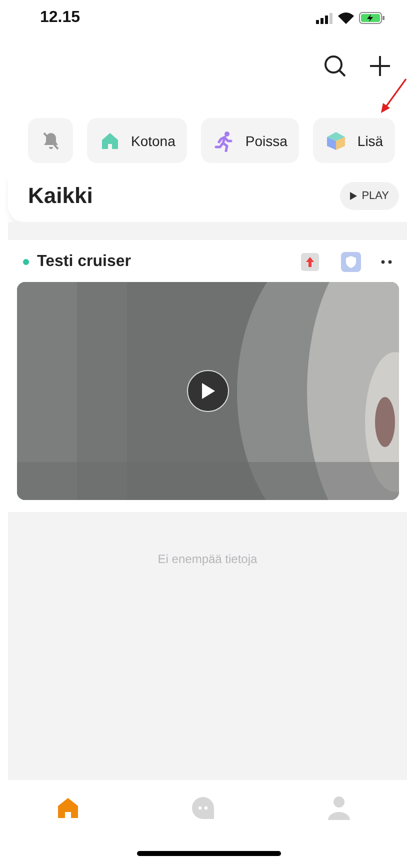 This screenshot has width=407, height=858. I want to click on status-time: 12.15, so click(60, 18).